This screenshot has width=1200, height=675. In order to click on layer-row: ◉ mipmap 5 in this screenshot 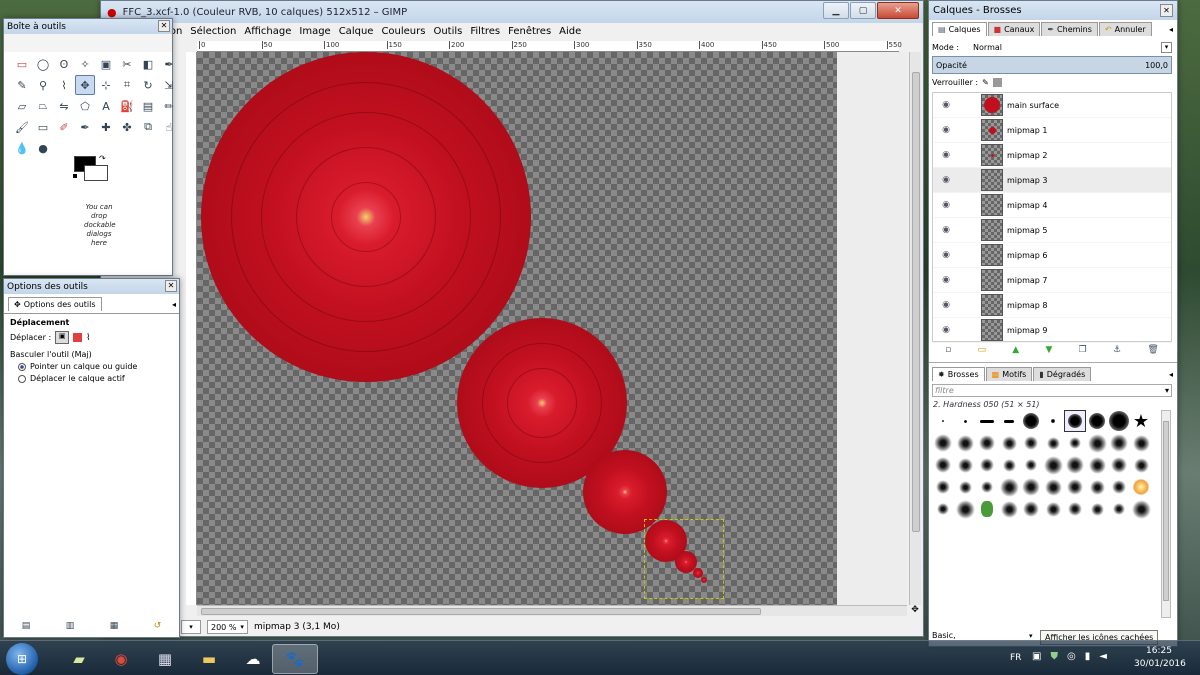, I will do `click(1052, 230)`.